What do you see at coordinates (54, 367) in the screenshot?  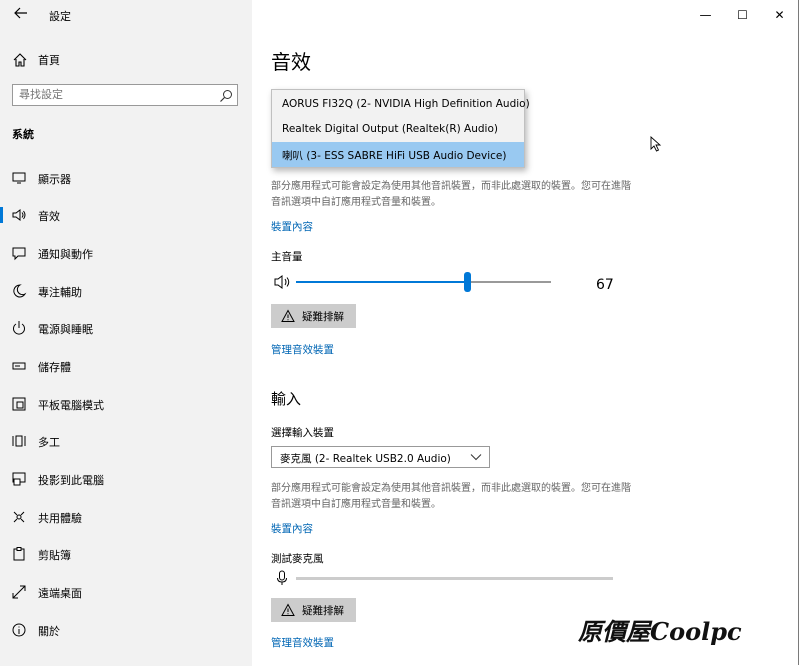 I see `sidebar-item-label: 儲存體` at bounding box center [54, 367].